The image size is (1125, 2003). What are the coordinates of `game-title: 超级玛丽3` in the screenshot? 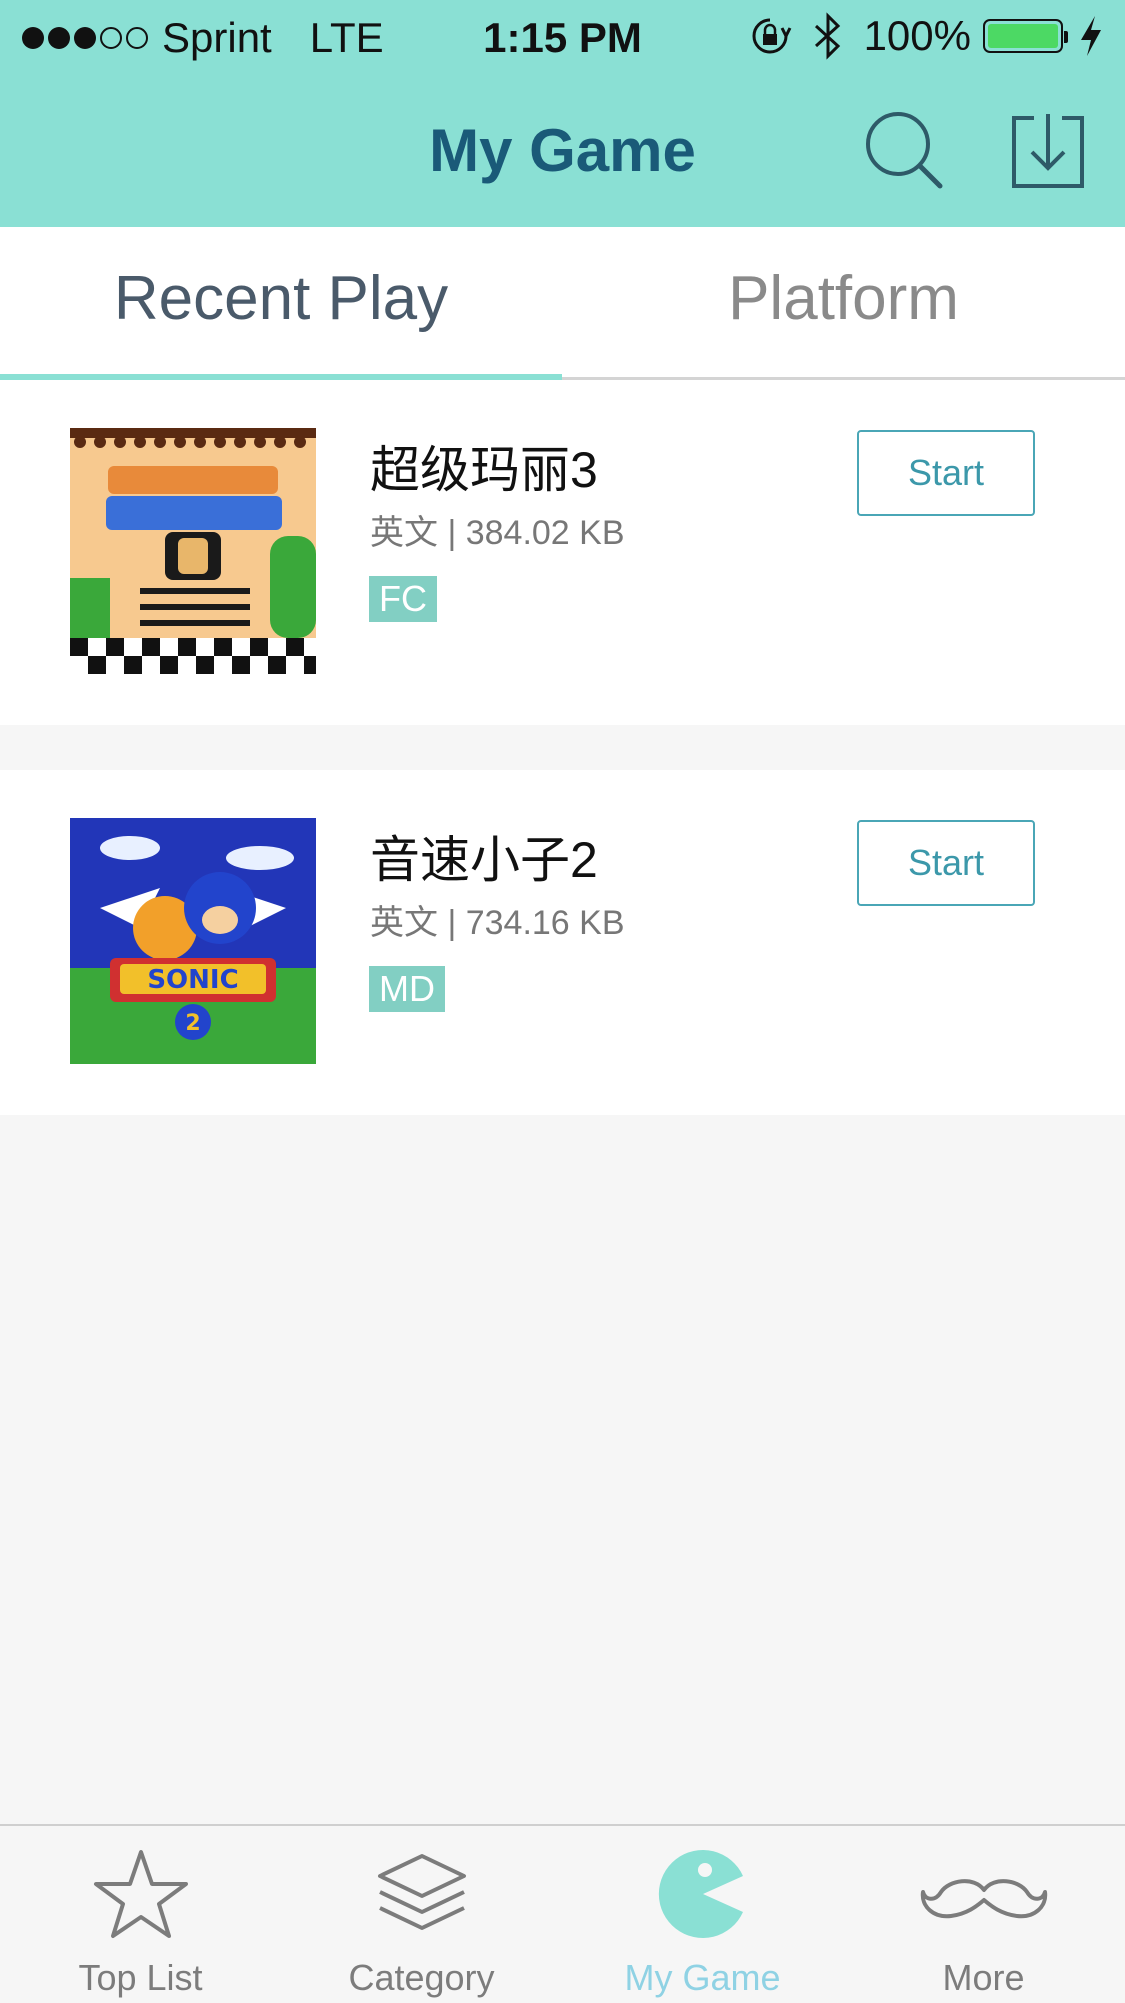 It's located at (484, 470).